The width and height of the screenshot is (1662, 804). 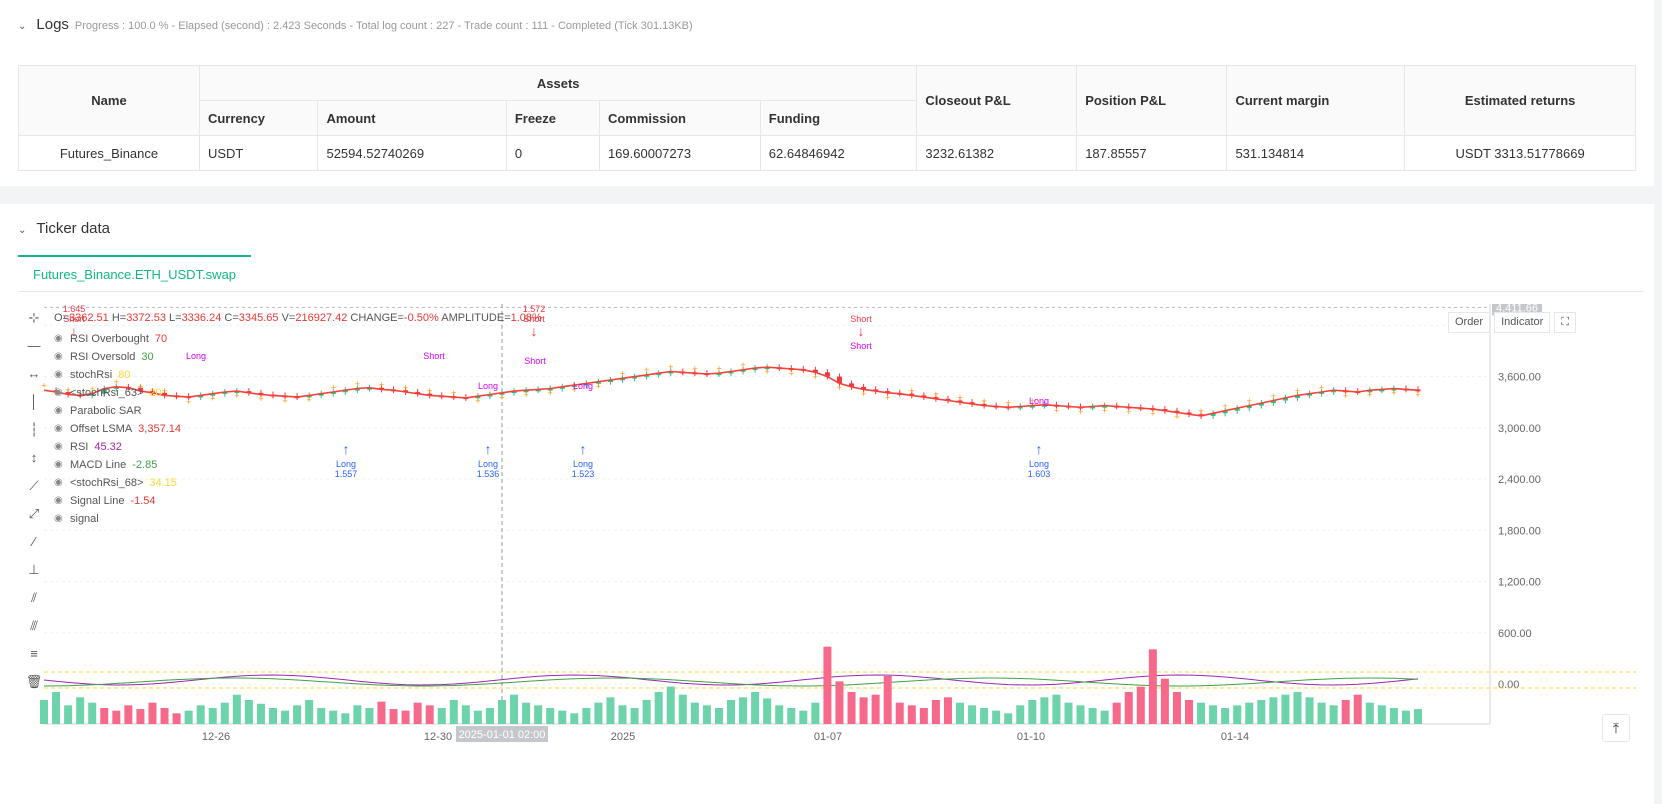 I want to click on cell-funding: 62.64846942, so click(x=838, y=153).